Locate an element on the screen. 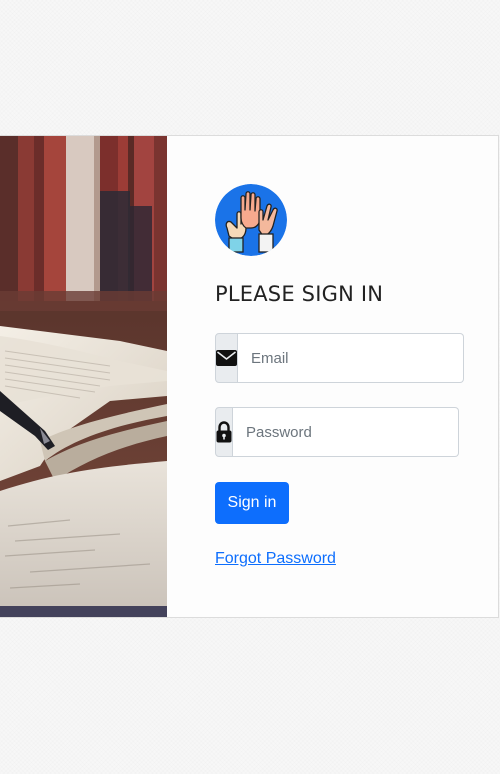 This screenshot has height=774, width=500. email-input-group is located at coordinates (339, 358).